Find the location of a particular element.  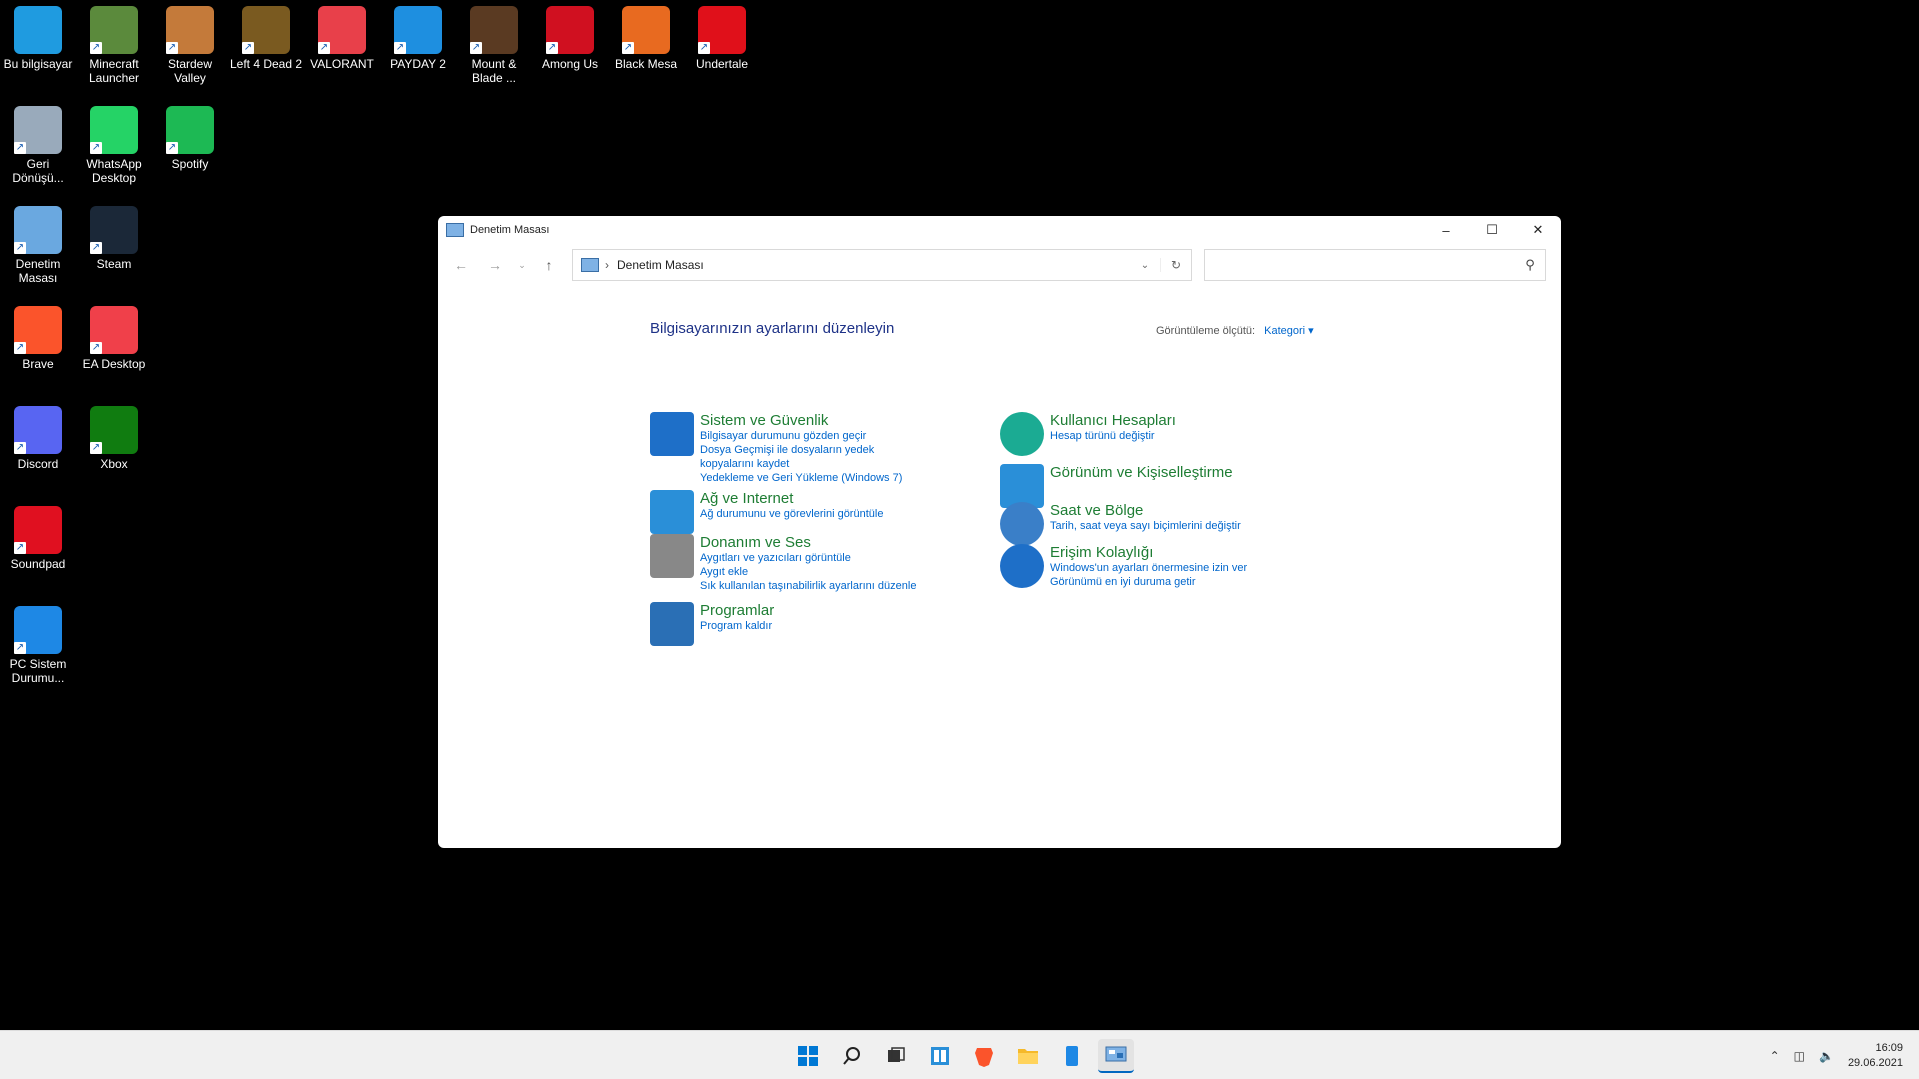

view-by-dropdown: Kategori ▾ is located at coordinates (1289, 331).